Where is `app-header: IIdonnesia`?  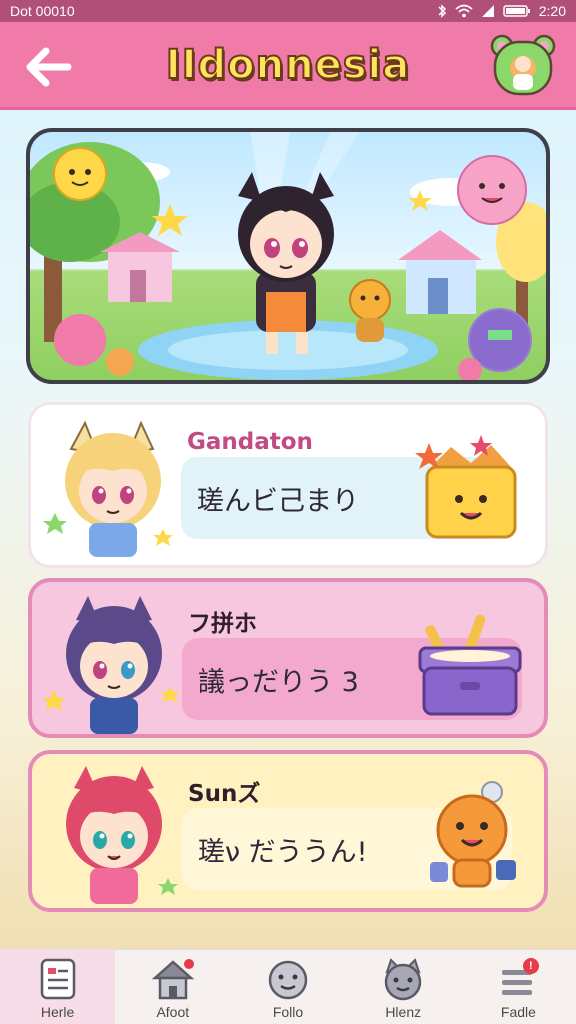 app-header: IIdonnesia is located at coordinates (288, 66).